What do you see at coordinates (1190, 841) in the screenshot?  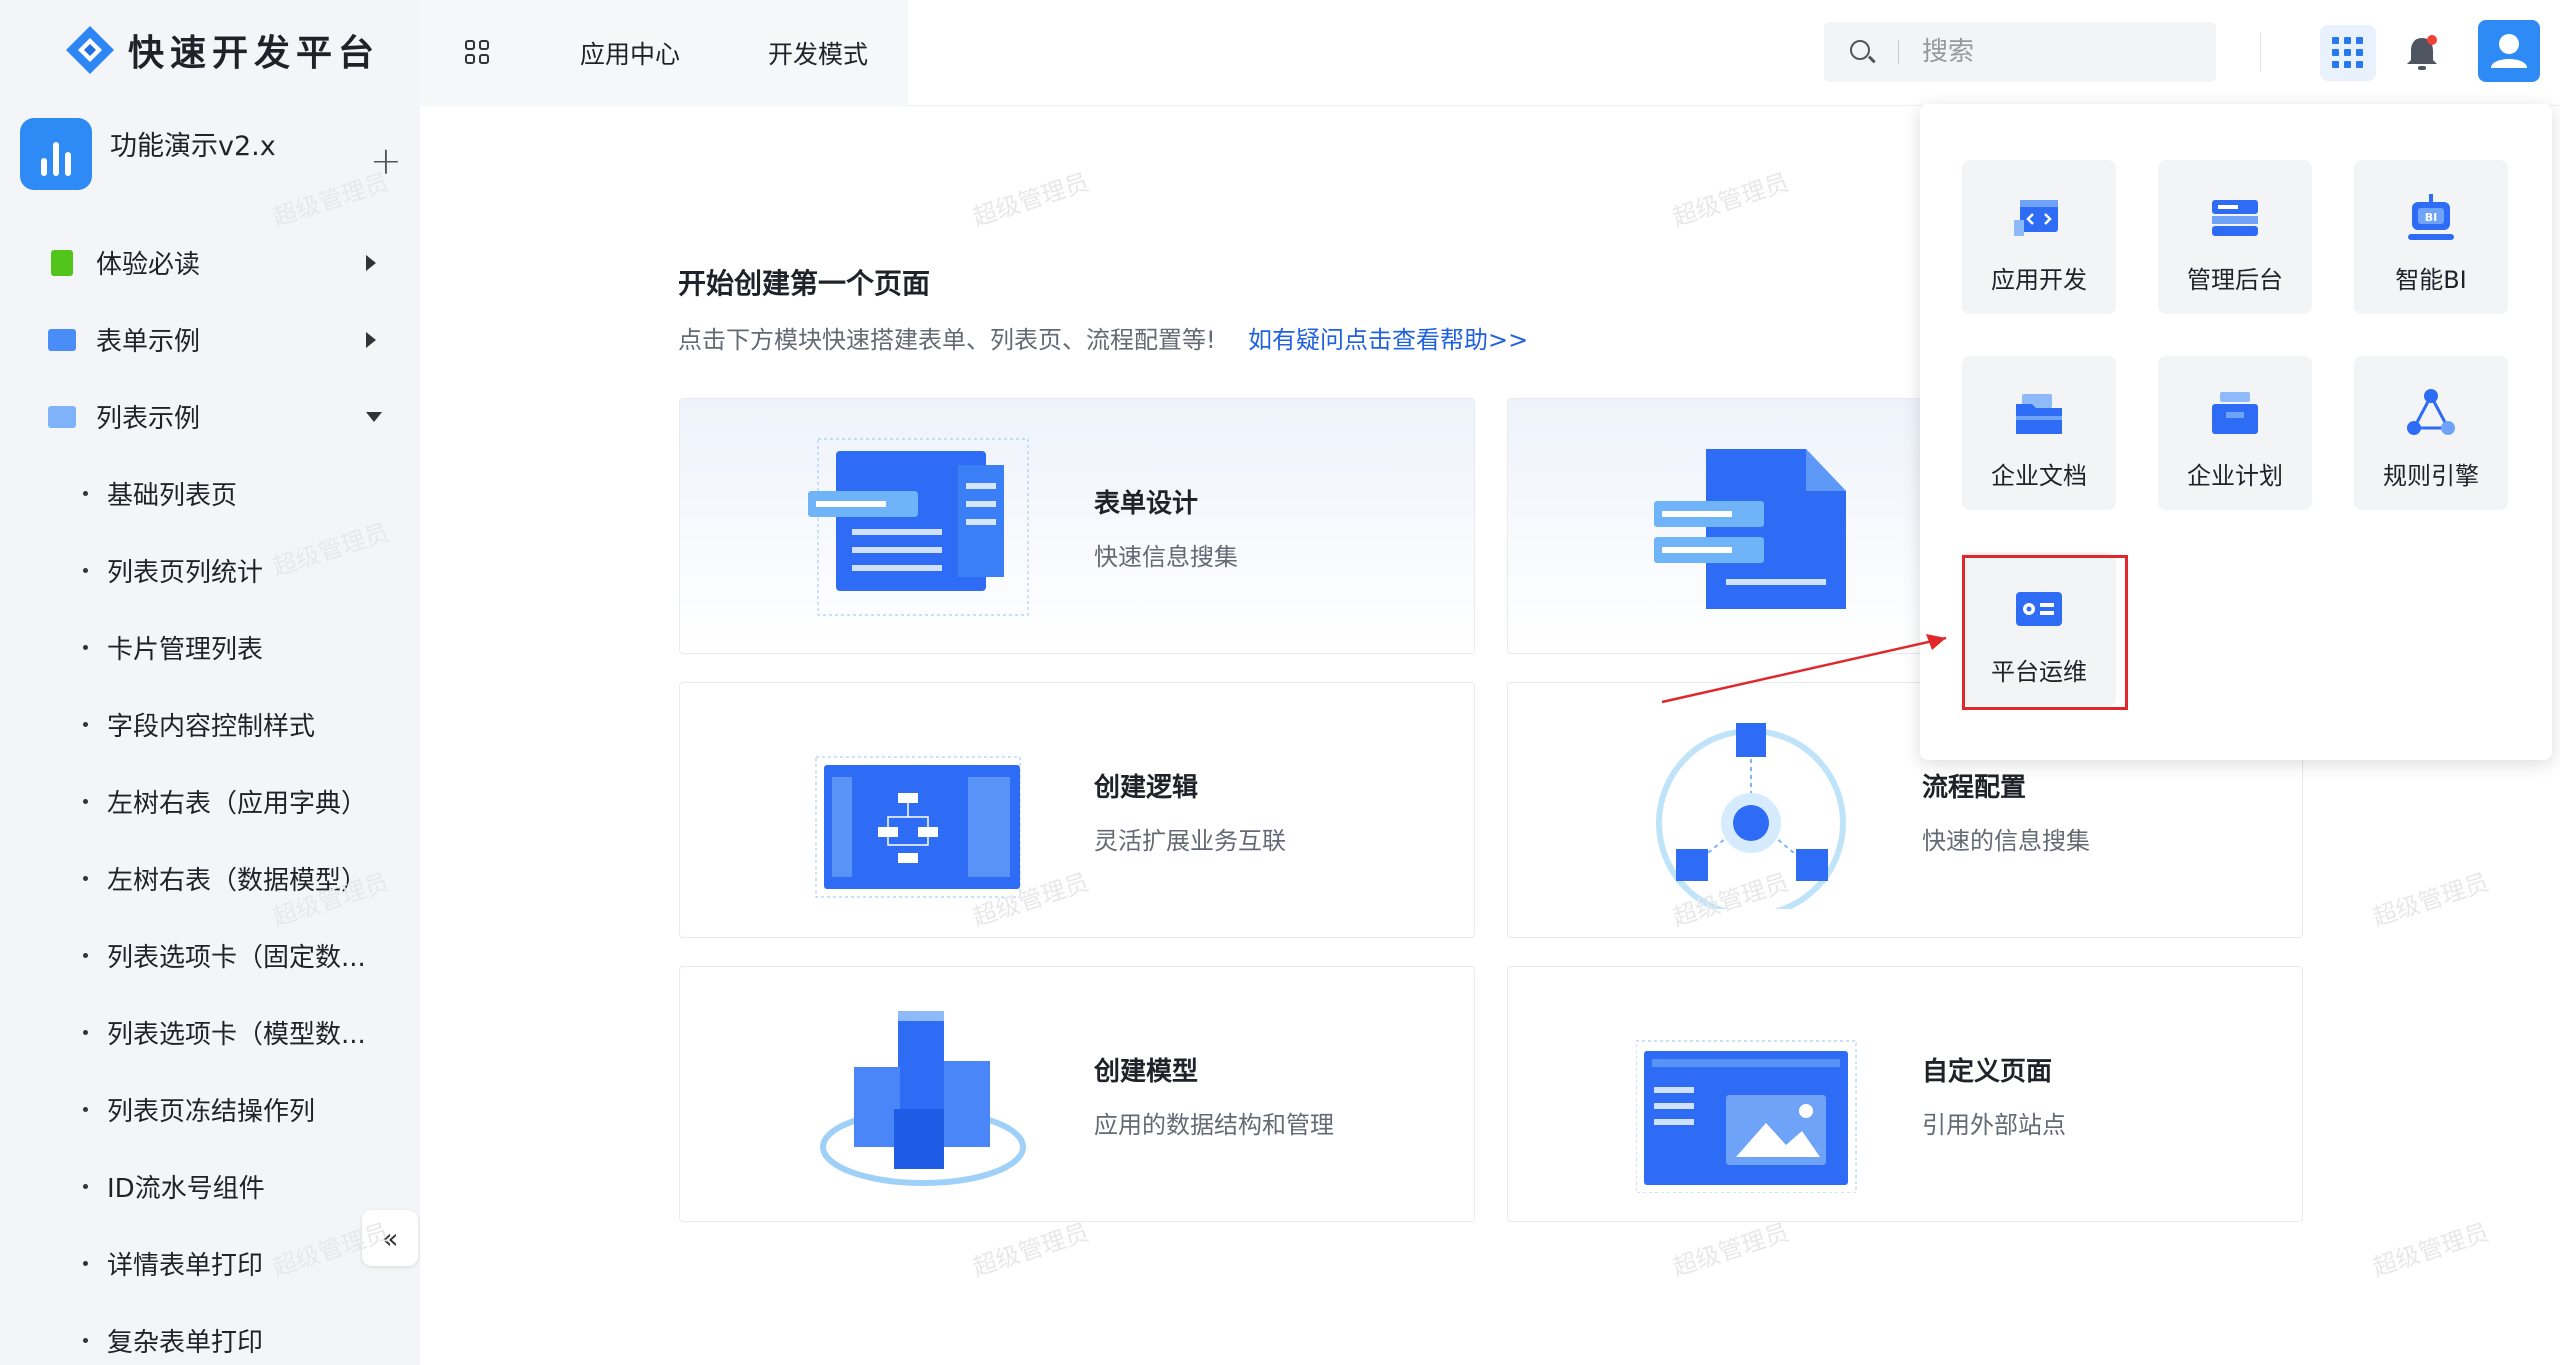 I see `card-desc: 灵活扩展业务互联` at bounding box center [1190, 841].